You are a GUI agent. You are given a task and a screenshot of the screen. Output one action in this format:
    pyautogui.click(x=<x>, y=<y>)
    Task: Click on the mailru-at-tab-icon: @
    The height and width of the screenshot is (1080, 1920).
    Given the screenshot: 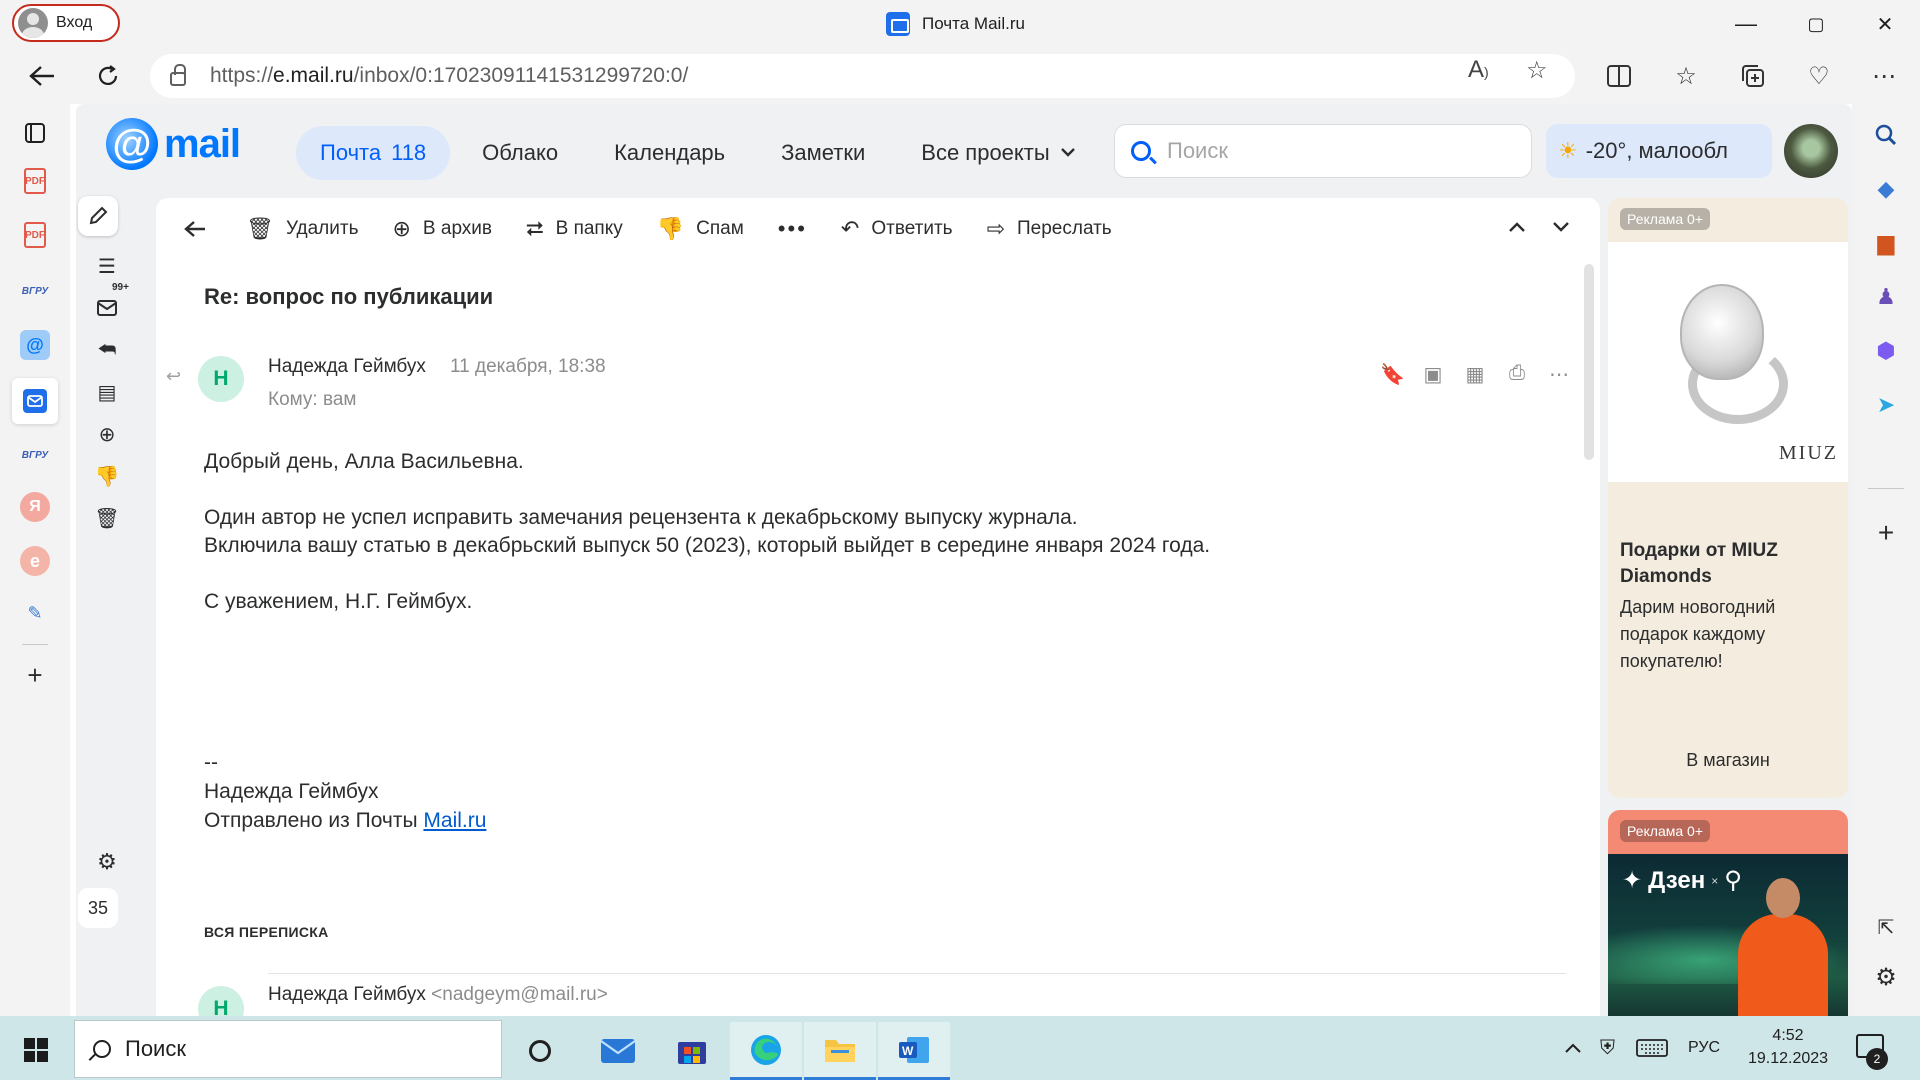 What is the action you would take?
    pyautogui.click(x=35, y=345)
    